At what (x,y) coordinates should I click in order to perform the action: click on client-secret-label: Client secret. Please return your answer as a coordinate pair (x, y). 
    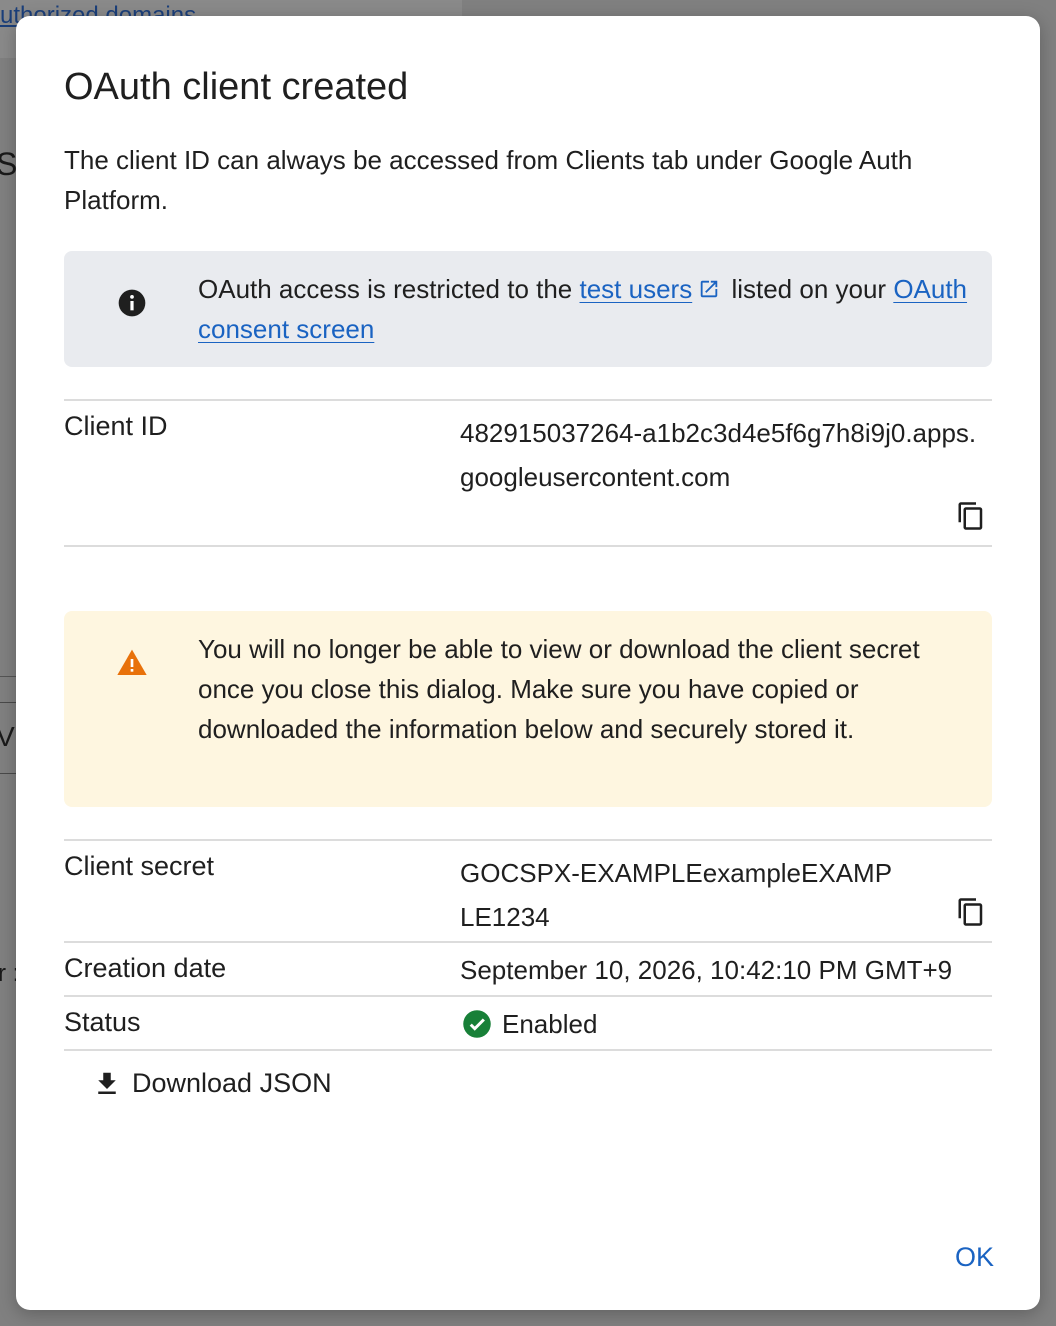
    Looking at the image, I should click on (139, 866).